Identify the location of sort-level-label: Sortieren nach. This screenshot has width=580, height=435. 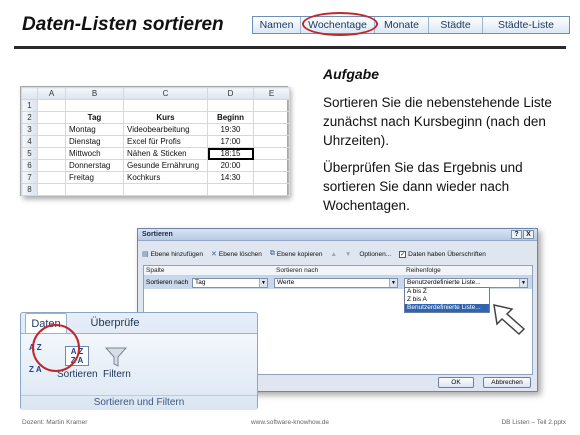
(167, 282).